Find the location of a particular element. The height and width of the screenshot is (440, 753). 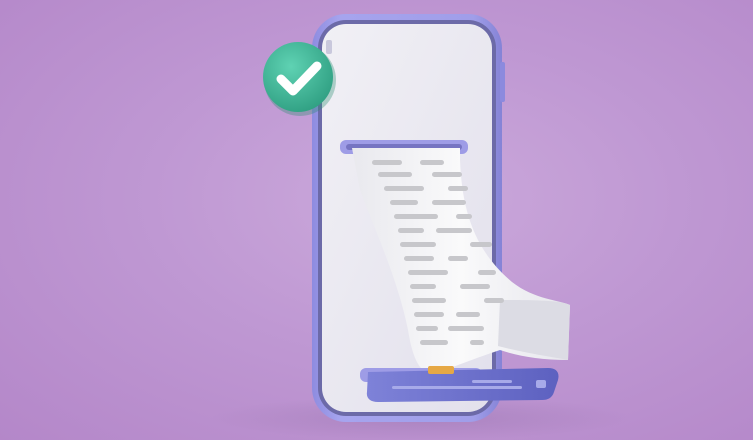

card-chip is located at coordinates (441, 370).